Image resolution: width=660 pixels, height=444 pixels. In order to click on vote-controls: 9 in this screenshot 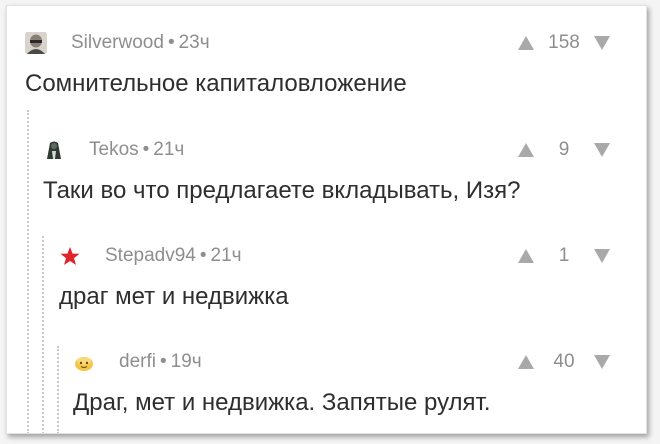, I will do `click(564, 150)`.